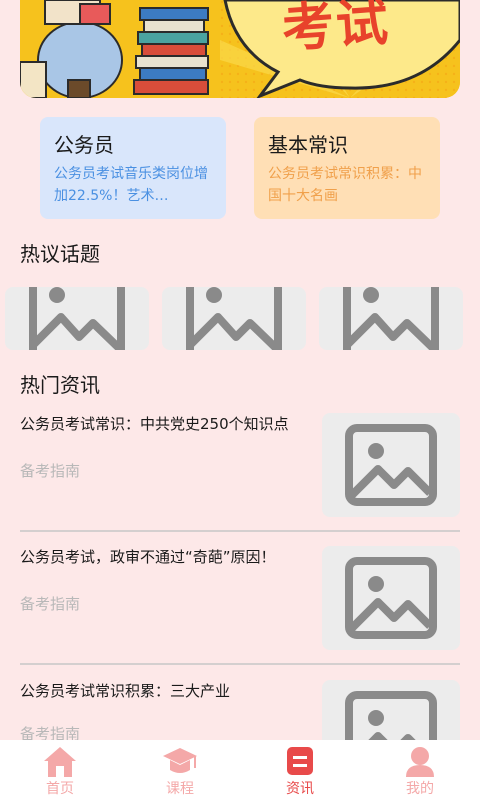 The width and height of the screenshot is (480, 800). I want to click on home-icon, so click(60, 762).